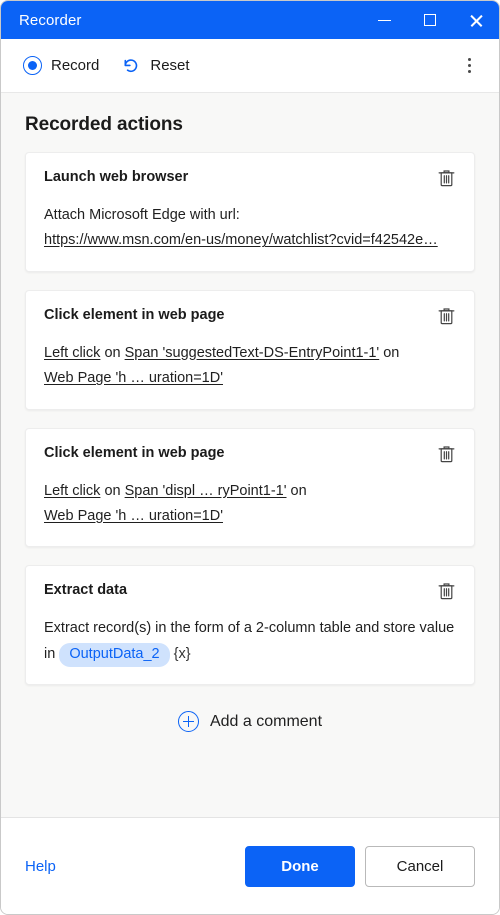 The image size is (500, 915). I want to click on minimize-icon, so click(384, 20).